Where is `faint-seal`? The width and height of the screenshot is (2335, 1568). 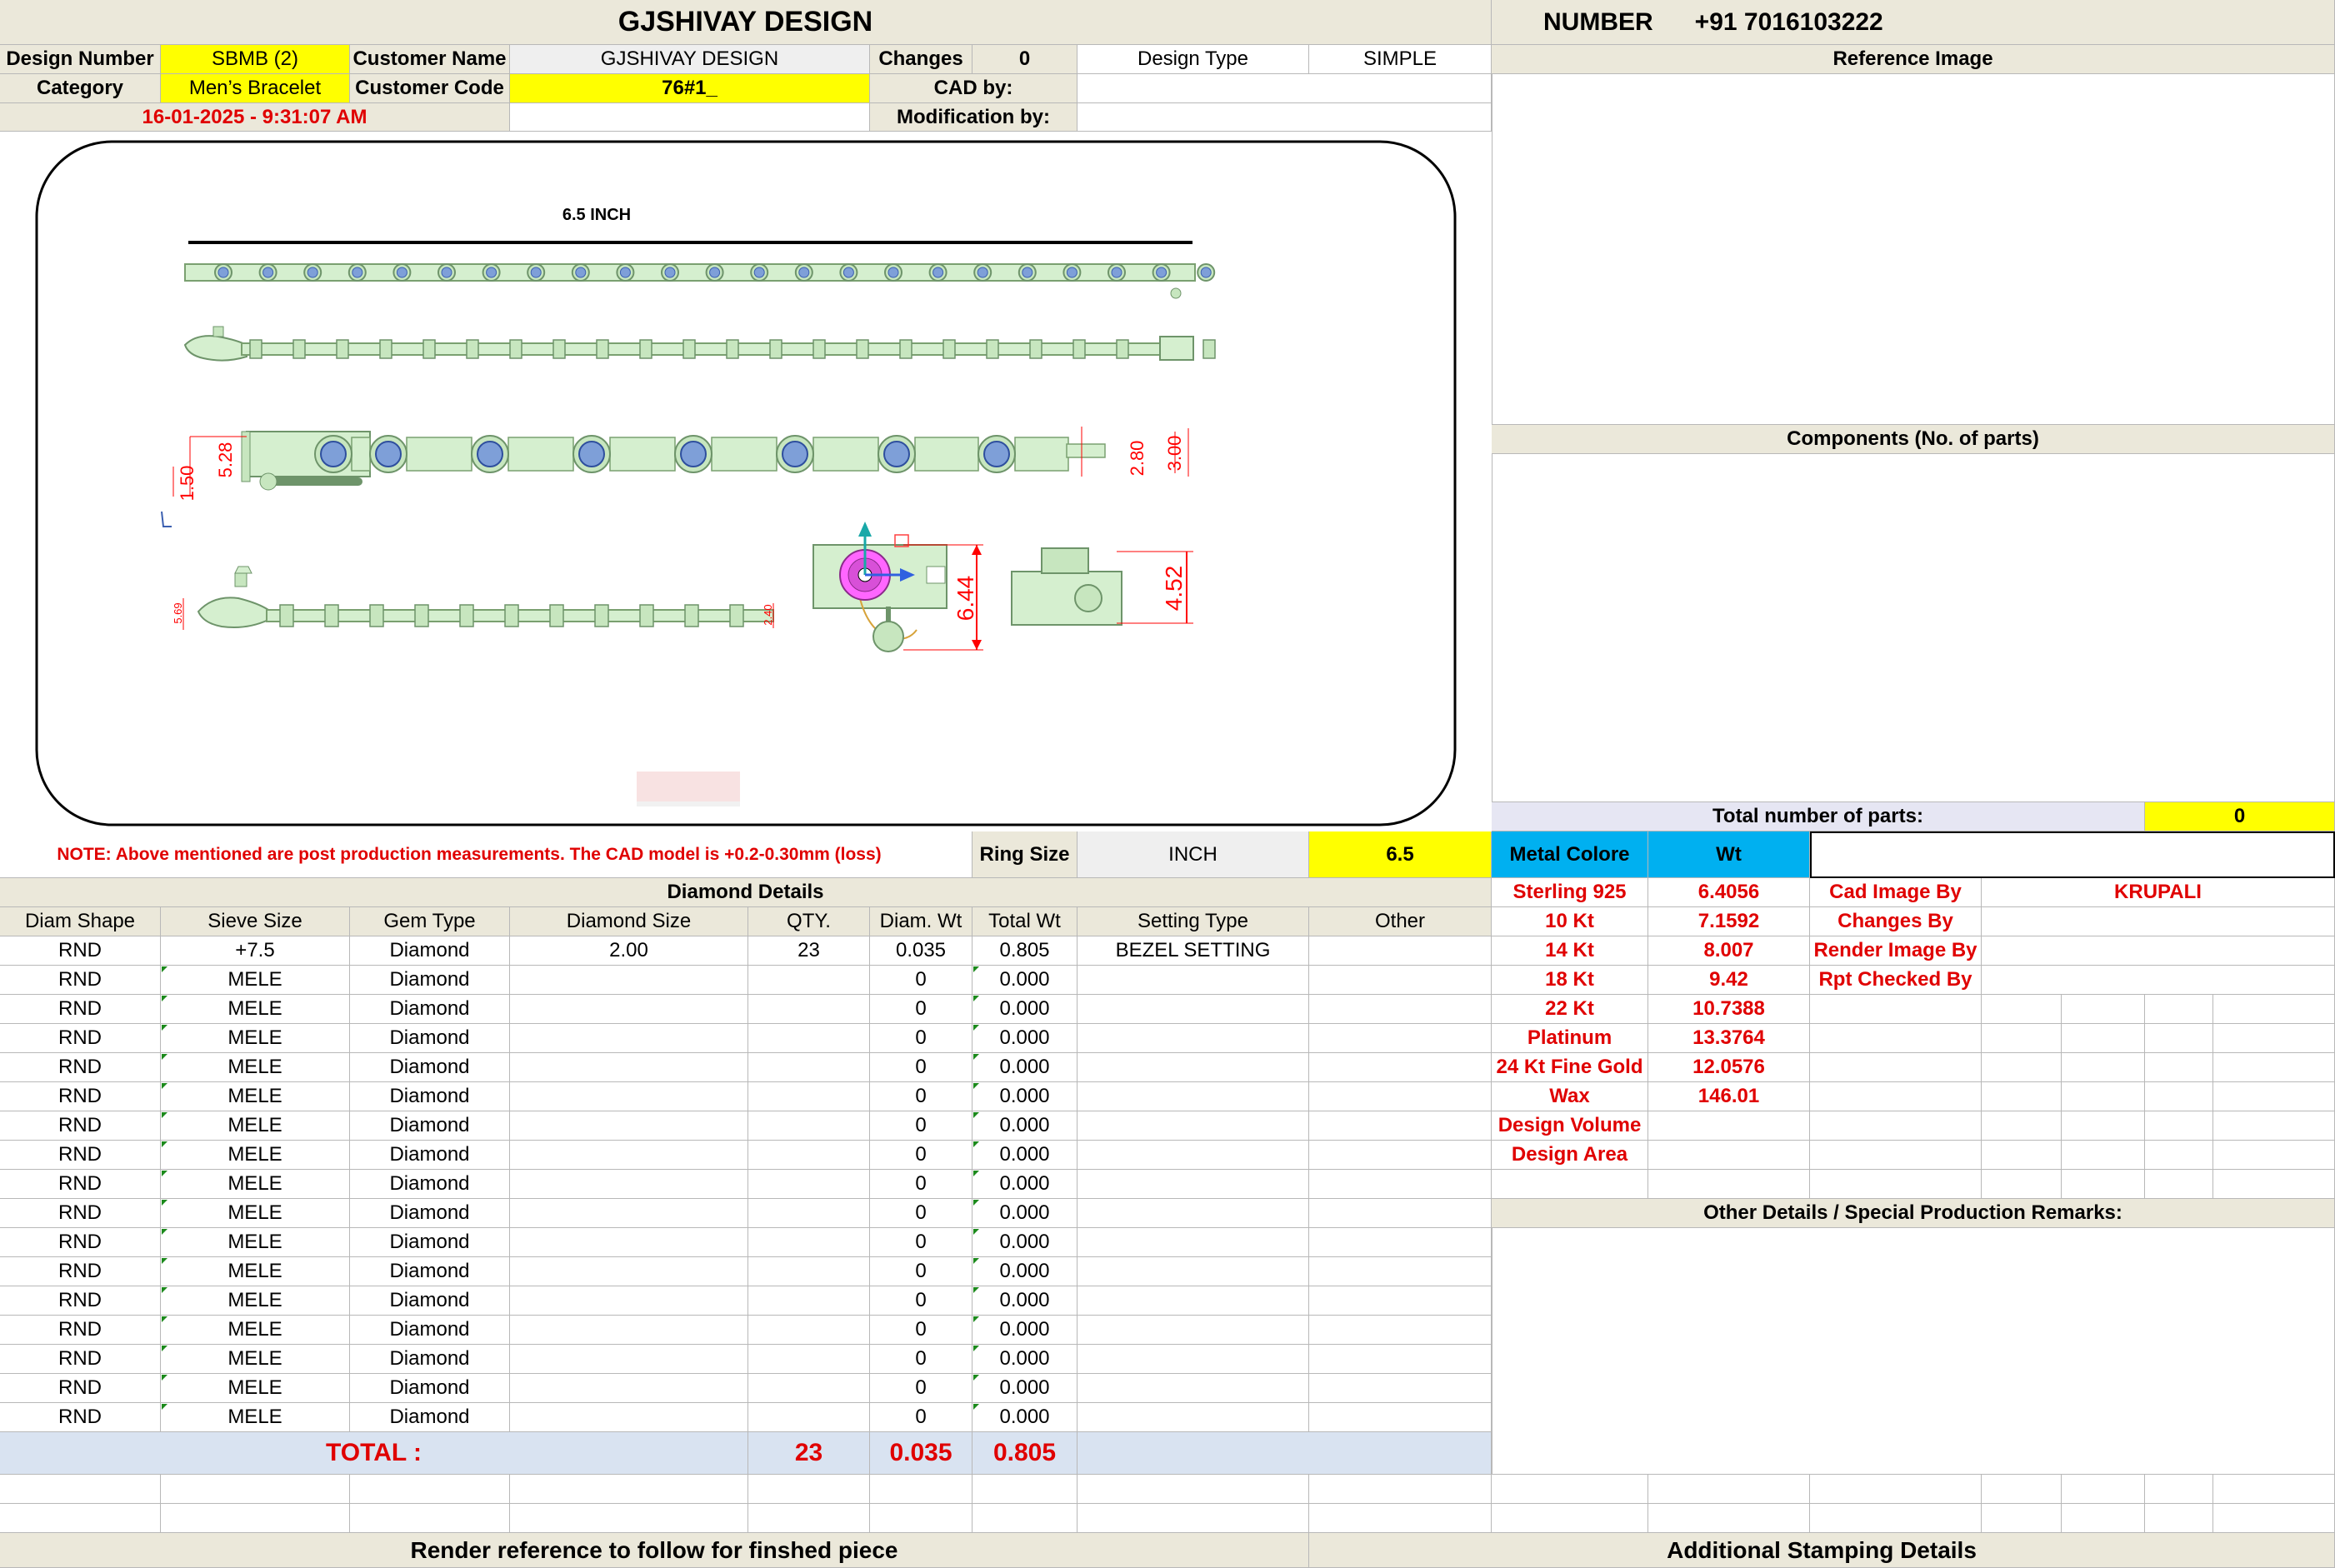
faint-seal is located at coordinates (688, 789).